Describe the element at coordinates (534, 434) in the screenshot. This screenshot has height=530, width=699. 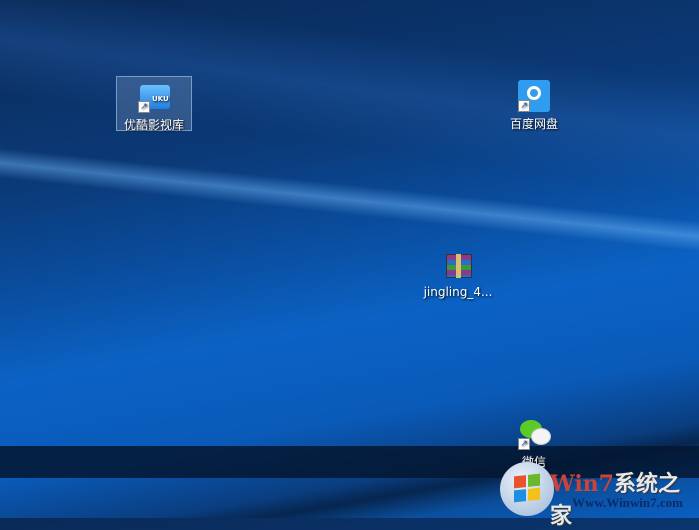
I see `wechat-icon: ↗` at that location.